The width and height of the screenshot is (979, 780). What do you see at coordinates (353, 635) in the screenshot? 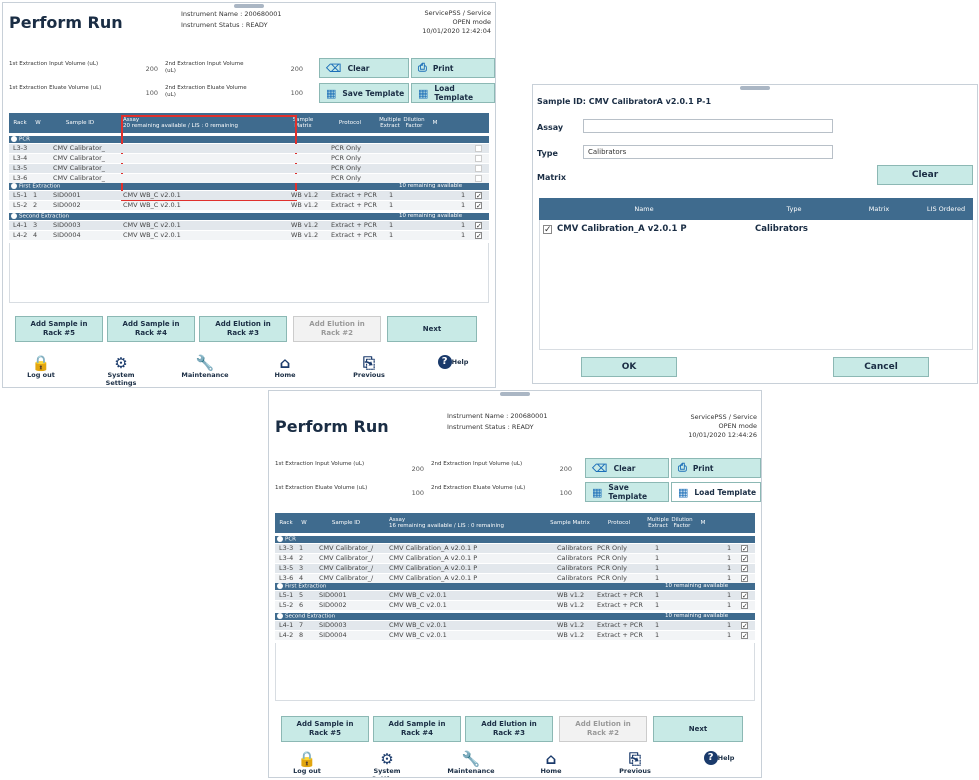
I see `cell-sample: SID0004` at bounding box center [353, 635].